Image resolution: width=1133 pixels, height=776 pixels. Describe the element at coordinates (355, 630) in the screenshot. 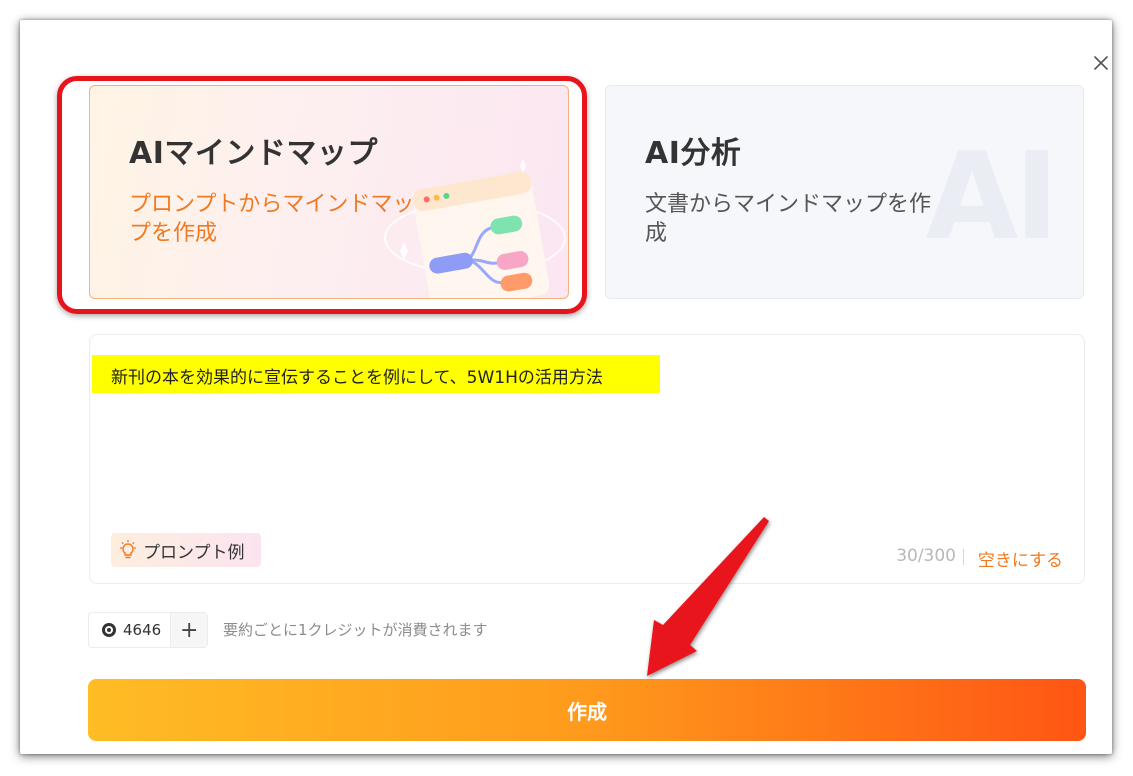

I see `credit-note: 要約ごとに1クレジットが消費されます` at that location.